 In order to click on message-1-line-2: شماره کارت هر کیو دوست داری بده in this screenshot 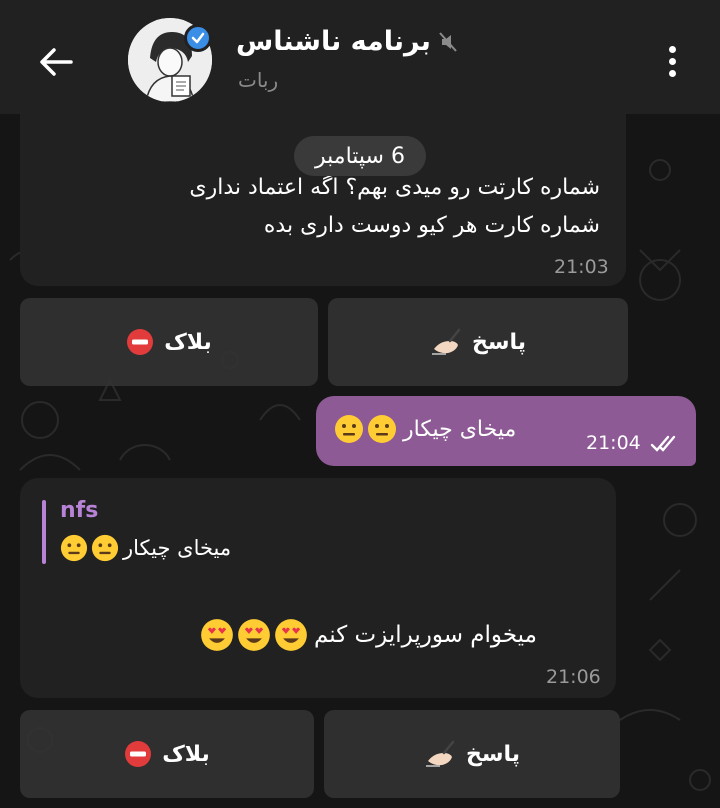, I will do `click(431, 225)`.